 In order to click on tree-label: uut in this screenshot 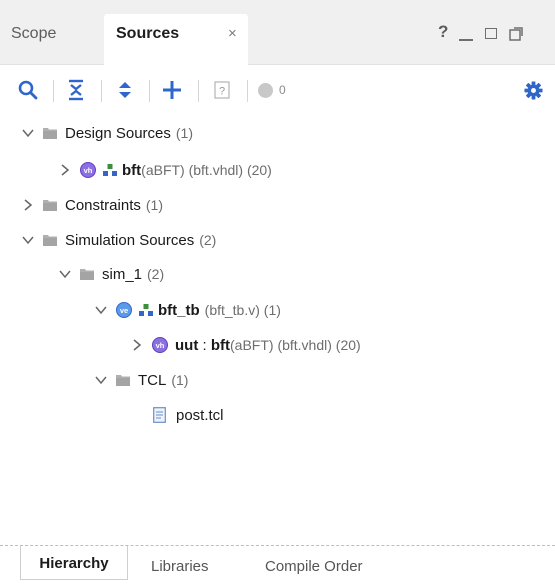, I will do `click(187, 345)`.